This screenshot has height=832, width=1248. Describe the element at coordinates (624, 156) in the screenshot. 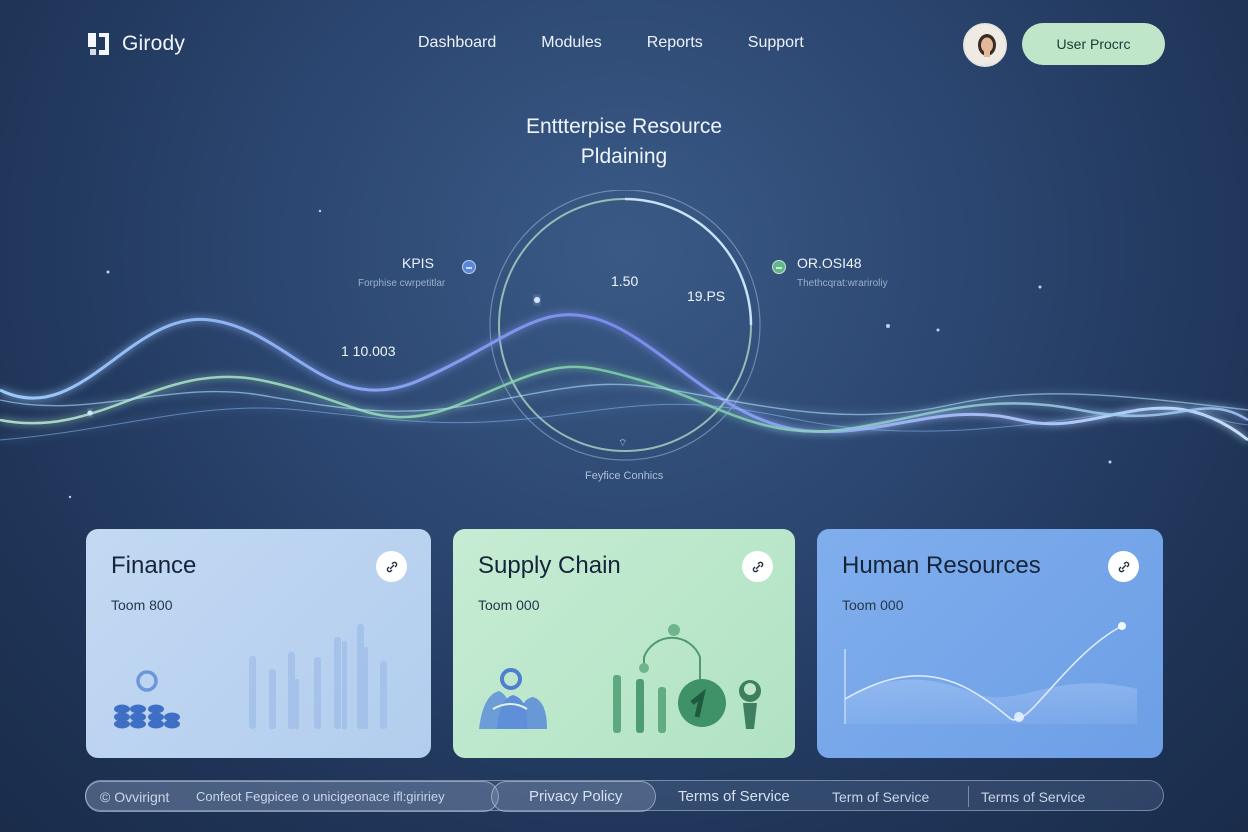

I see `hero-title-line2: Pldaining` at that location.